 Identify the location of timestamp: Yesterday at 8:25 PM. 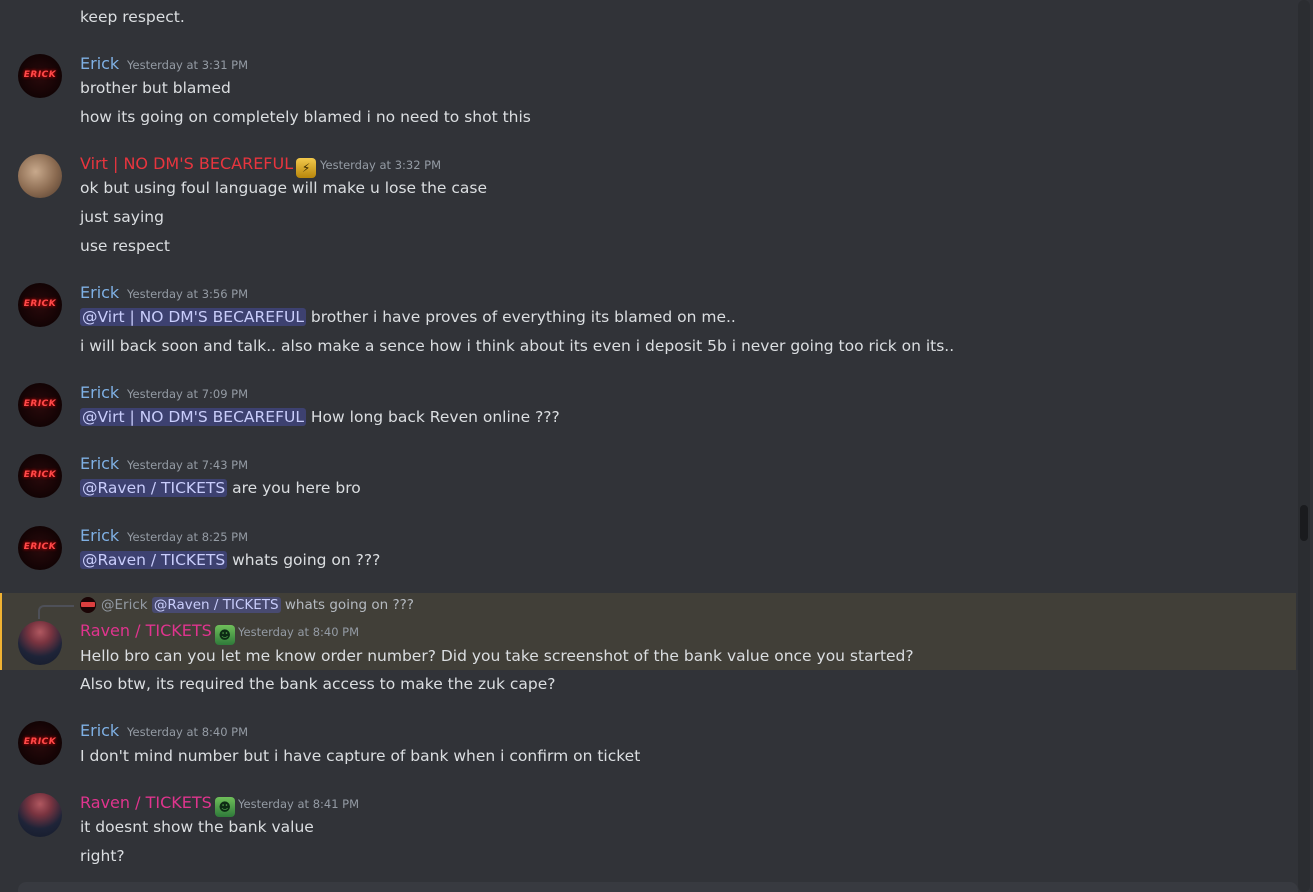
(188, 537).